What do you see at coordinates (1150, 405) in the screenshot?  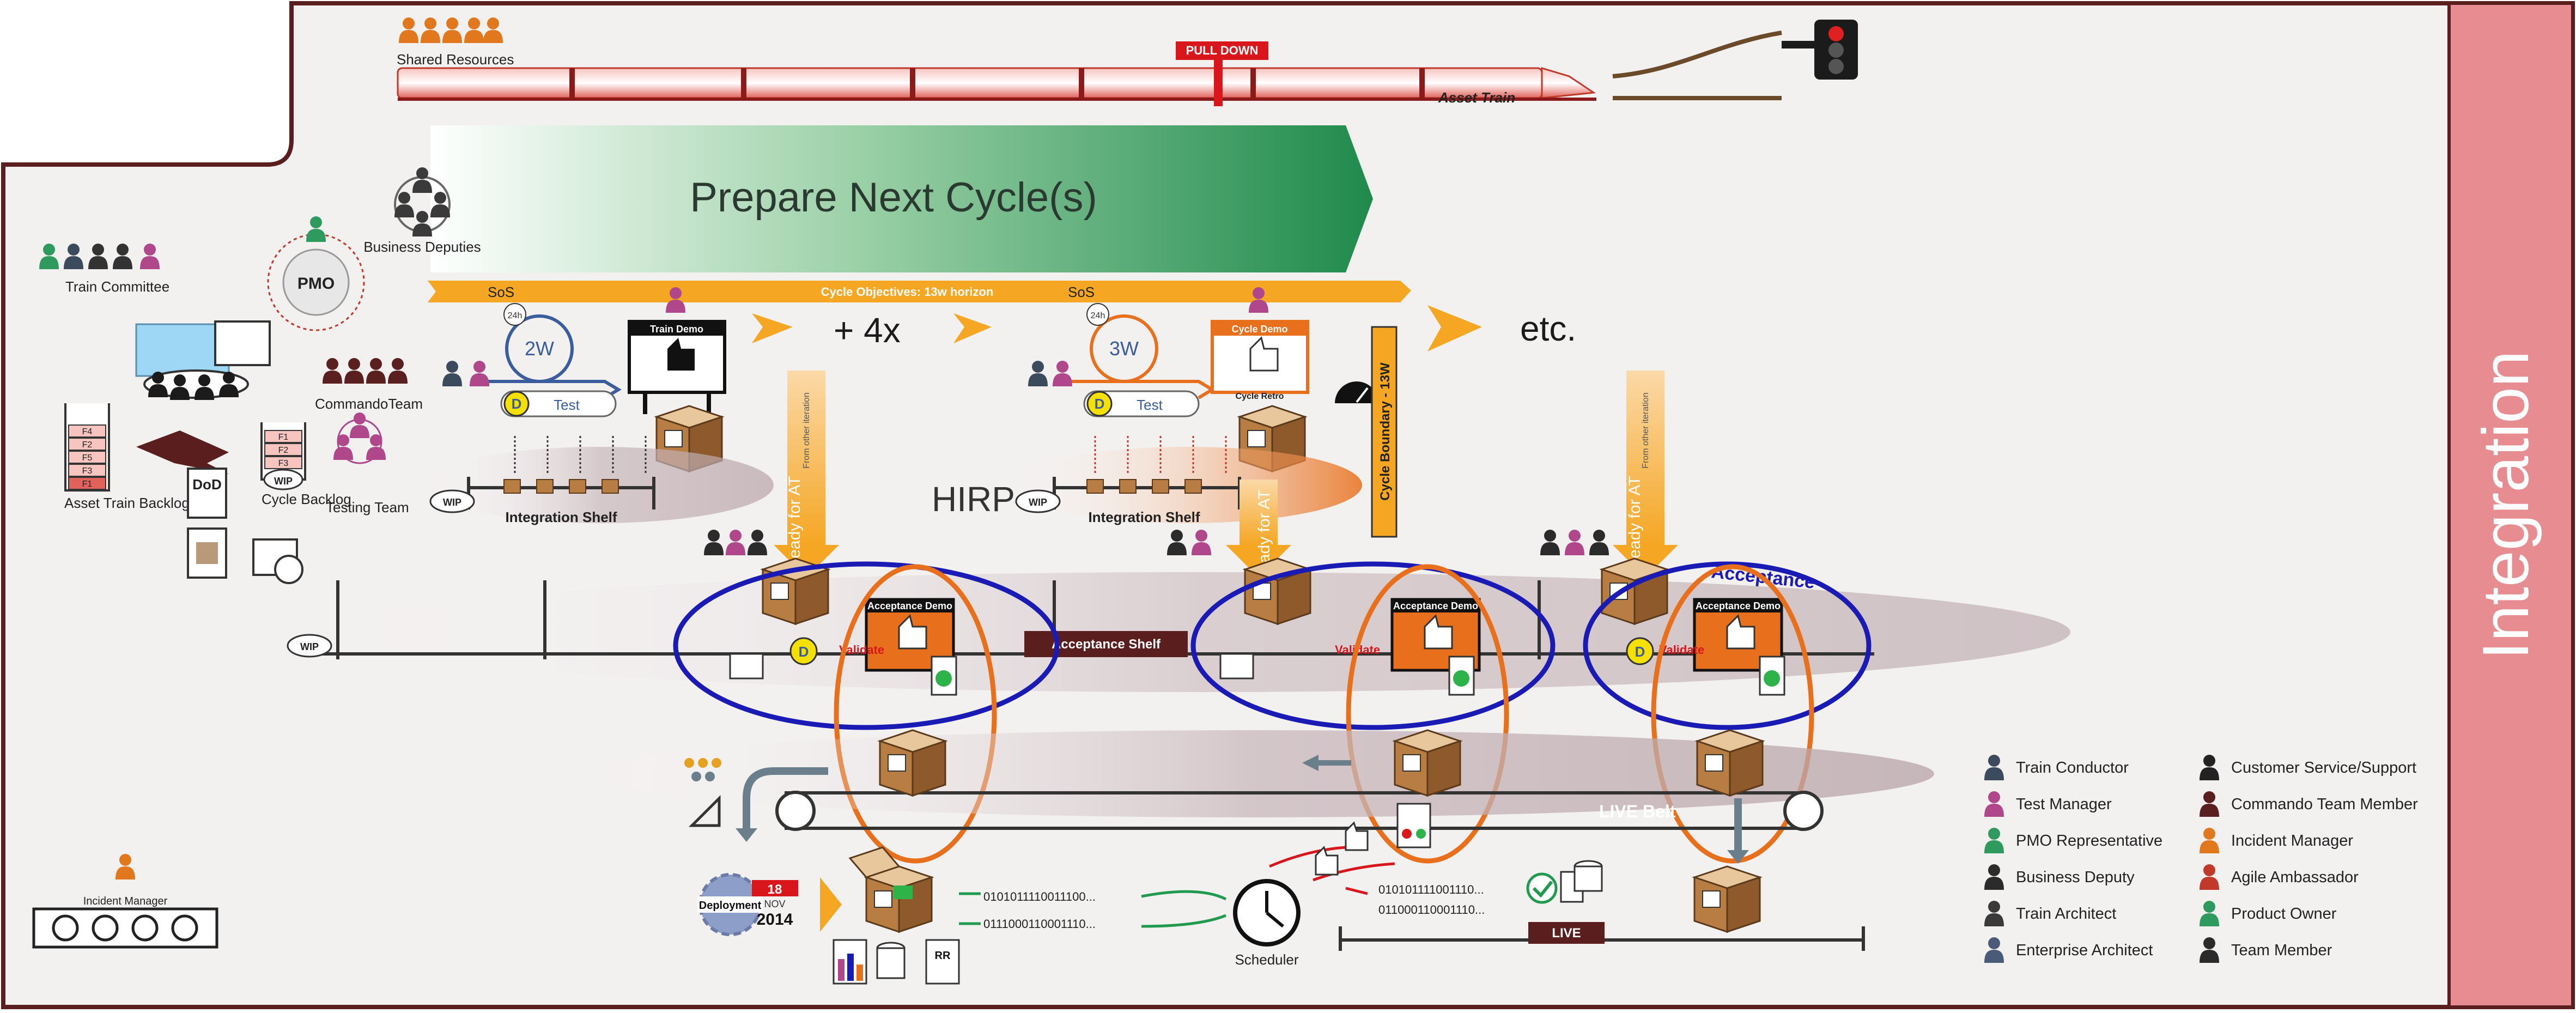 I see `test-label-2: Test` at bounding box center [1150, 405].